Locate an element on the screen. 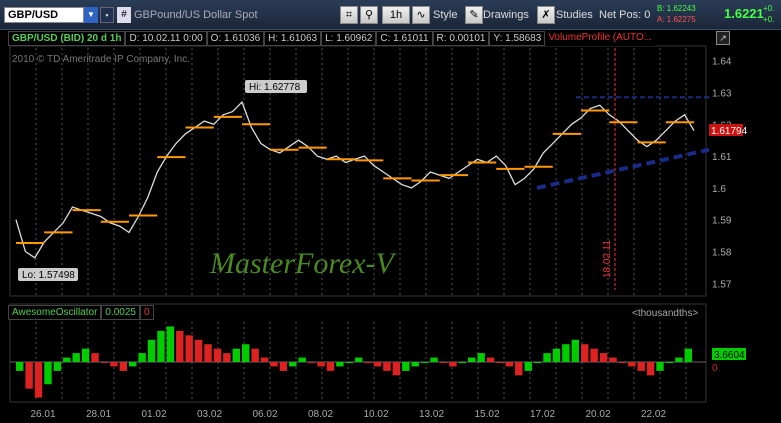  date-marker-label: 18.02.11 is located at coordinates (607, 258).